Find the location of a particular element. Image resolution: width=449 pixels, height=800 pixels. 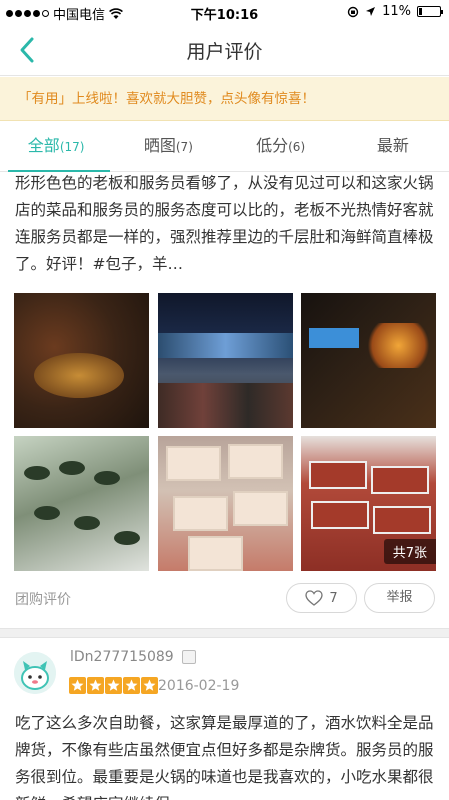

report-button: 举报 is located at coordinates (399, 598).